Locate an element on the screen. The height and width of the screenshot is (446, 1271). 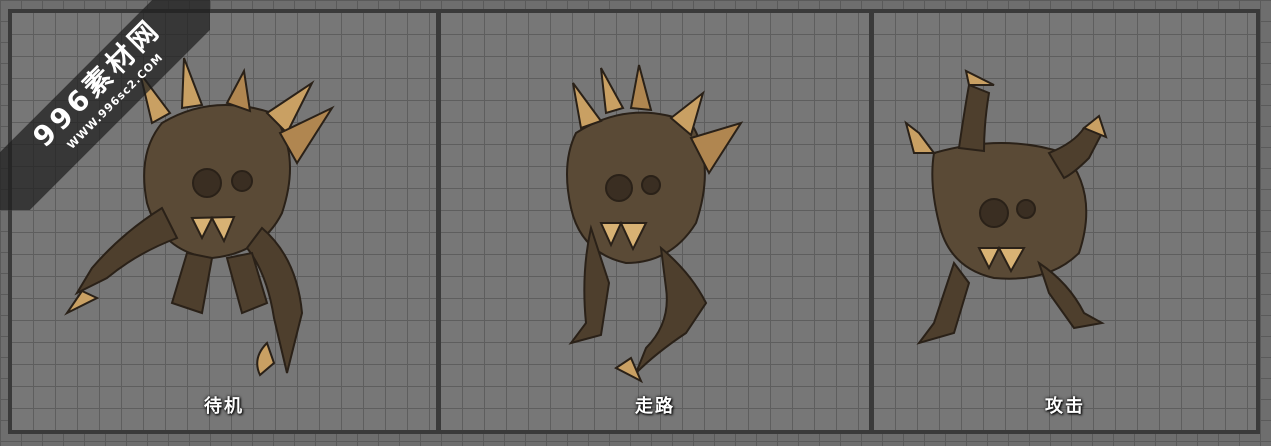
panel-label-attack: 攻击 is located at coordinates (1065, 406).